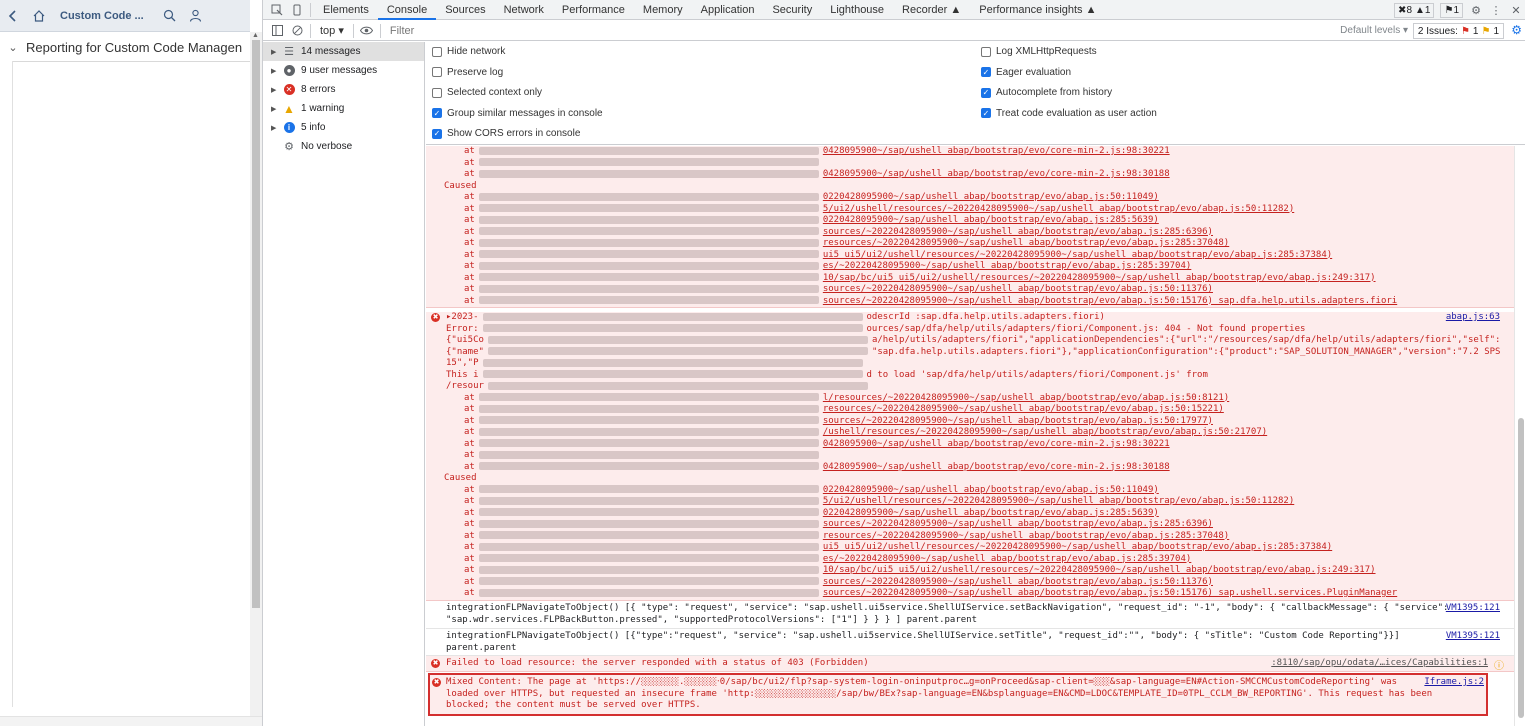 Image resolution: width=1525 pixels, height=726 pixels. What do you see at coordinates (343, 127) in the screenshot?
I see `sidebar-item-5-info: ▶ i 5 info` at bounding box center [343, 127].